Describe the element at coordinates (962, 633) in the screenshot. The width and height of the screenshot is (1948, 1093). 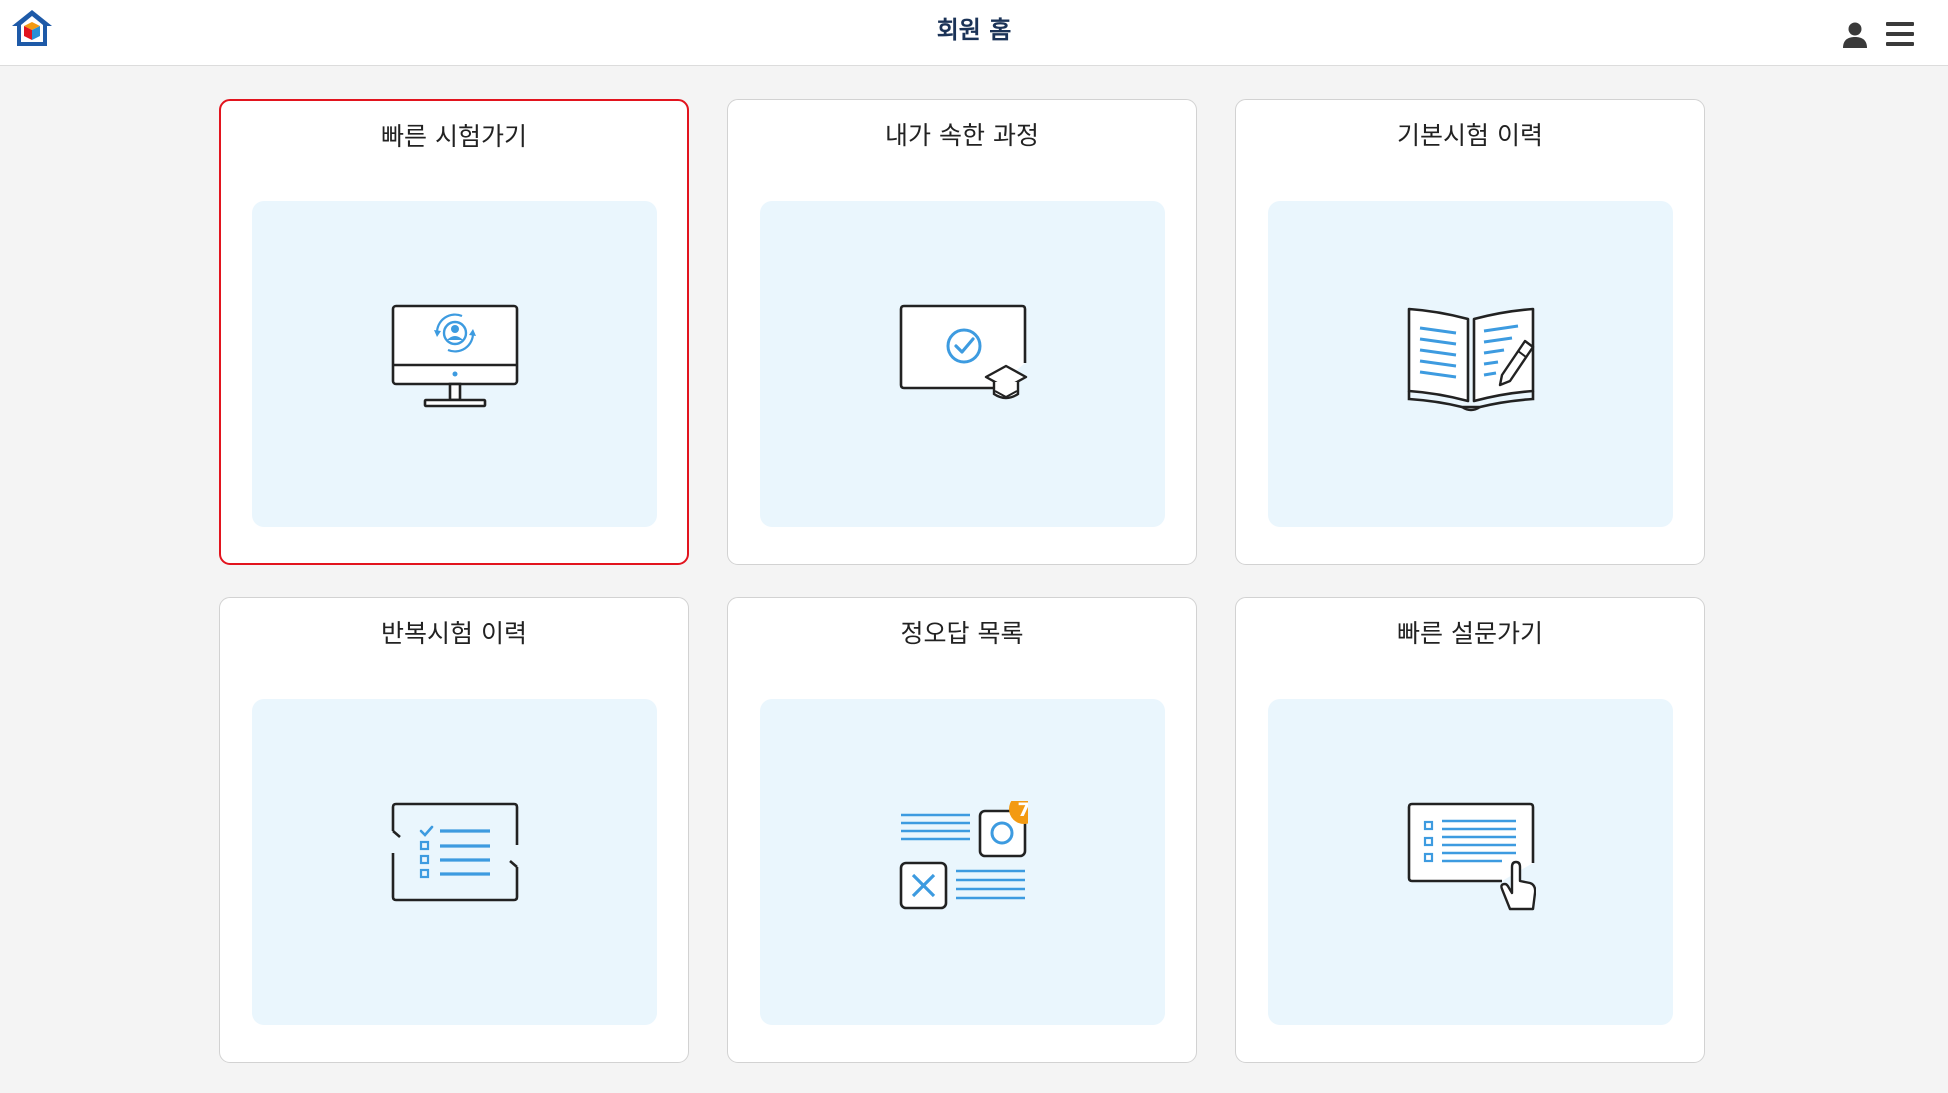
I see `card-title: 정오답 목록` at that location.